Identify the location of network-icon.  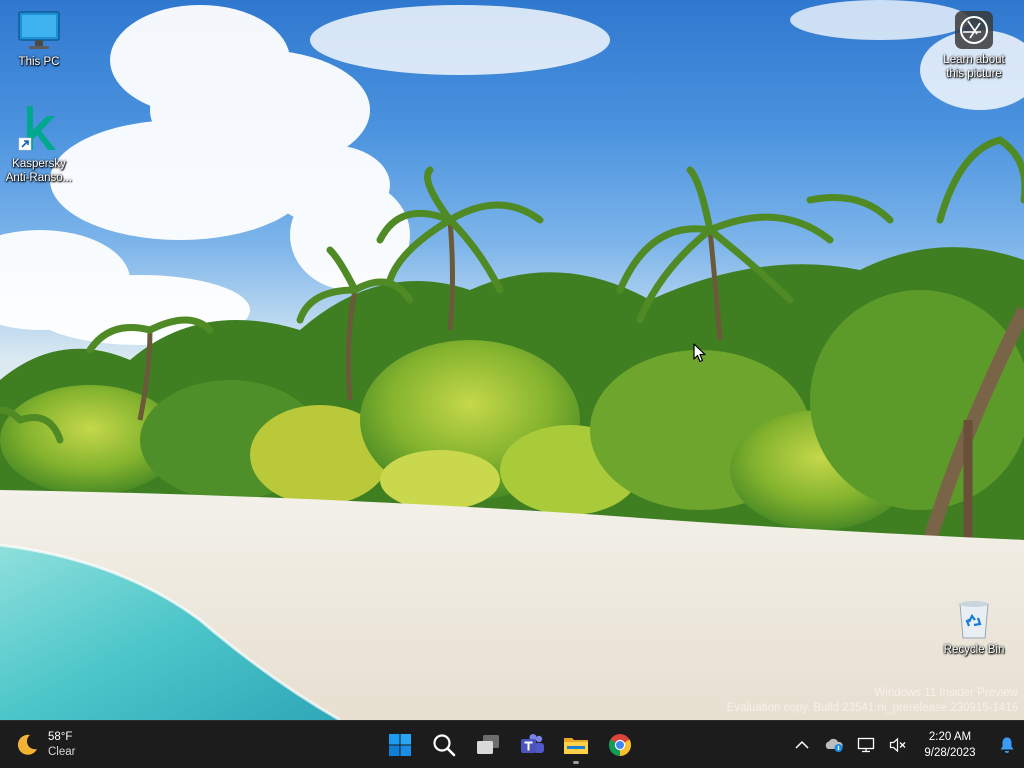
(866, 745).